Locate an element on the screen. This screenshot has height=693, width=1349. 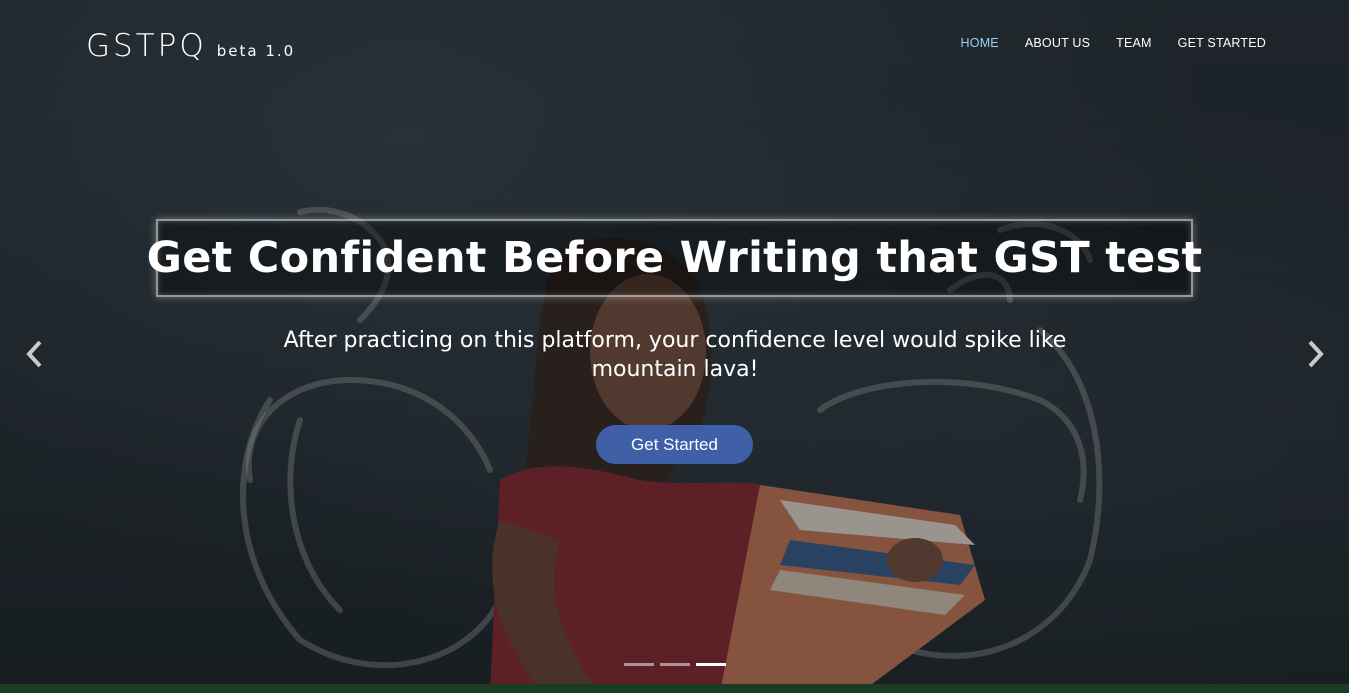
get-started-button: Get Started is located at coordinates (674, 444).